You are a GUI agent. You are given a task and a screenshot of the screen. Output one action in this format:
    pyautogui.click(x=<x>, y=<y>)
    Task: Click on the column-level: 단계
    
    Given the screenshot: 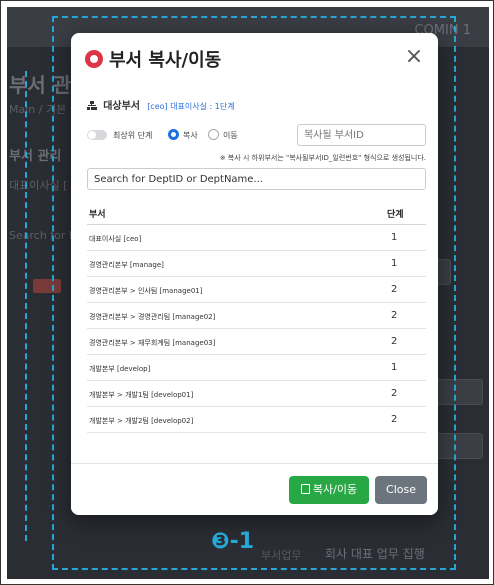 What is the action you would take?
    pyautogui.click(x=395, y=215)
    